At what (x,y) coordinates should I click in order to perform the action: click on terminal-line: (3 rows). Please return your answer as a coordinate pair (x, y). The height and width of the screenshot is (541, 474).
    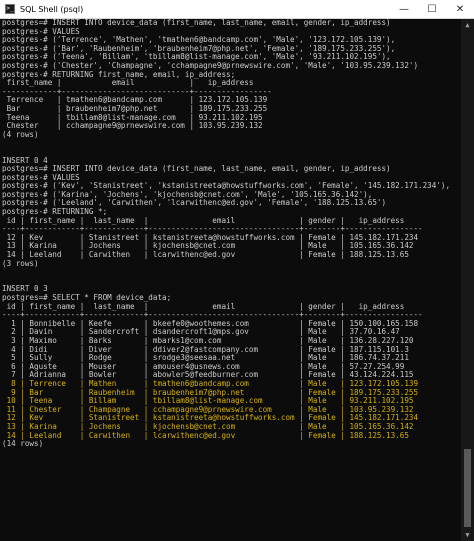
    Looking at the image, I should click on (20, 263).